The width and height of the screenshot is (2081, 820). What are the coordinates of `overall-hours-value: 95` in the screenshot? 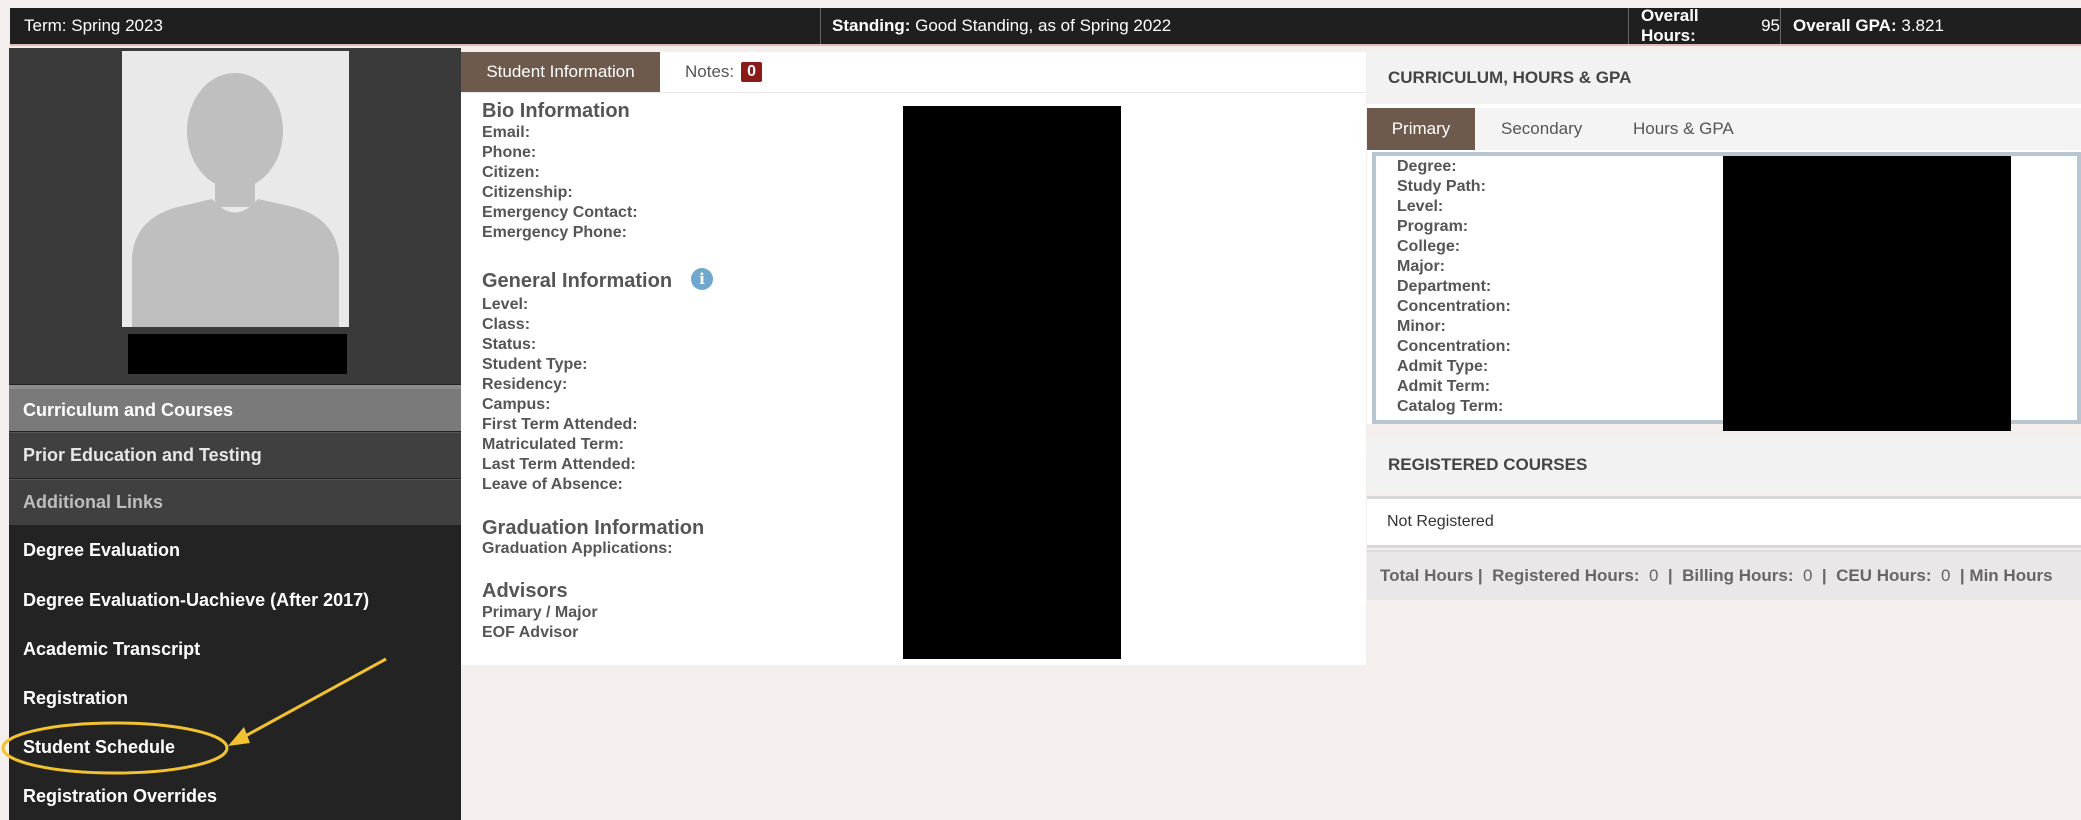 It's located at (1770, 25).